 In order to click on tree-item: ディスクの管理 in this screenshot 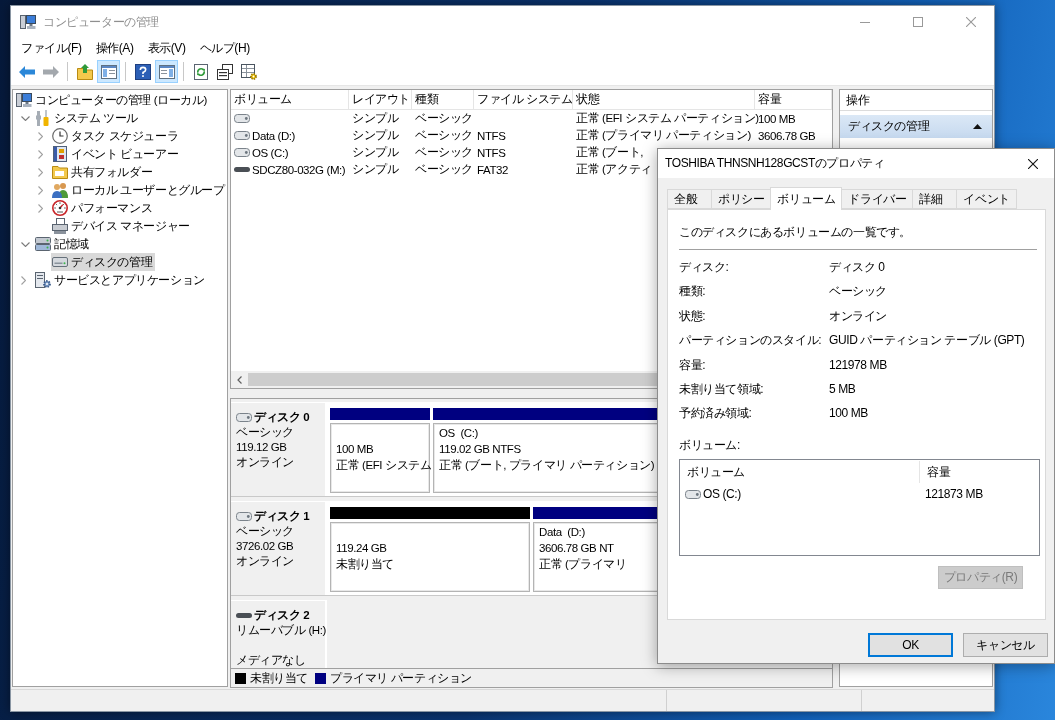, I will do `click(103, 262)`.